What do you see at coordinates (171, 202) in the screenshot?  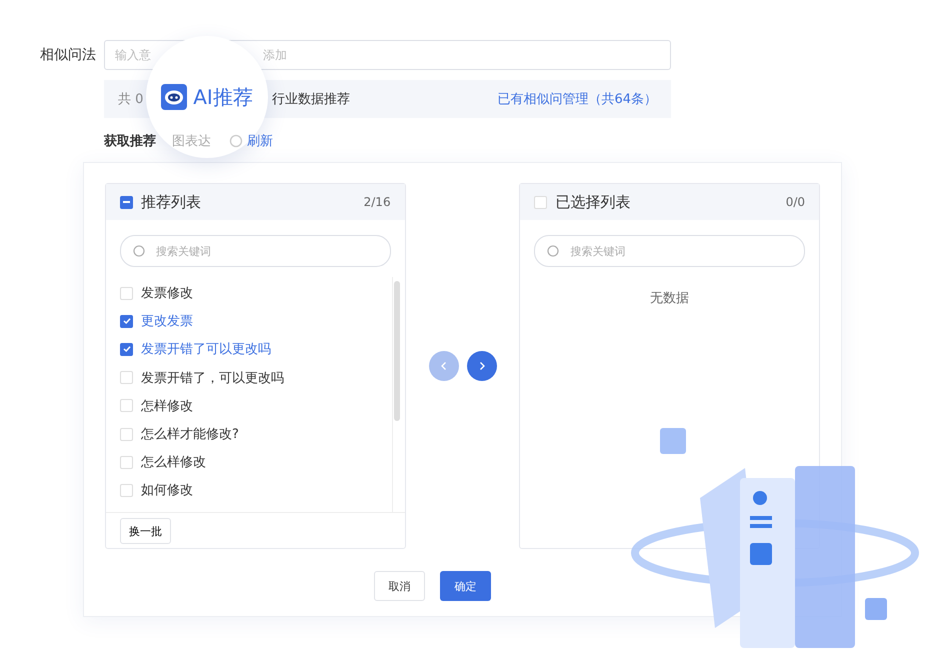 I see `panel-title: 推荐列表` at bounding box center [171, 202].